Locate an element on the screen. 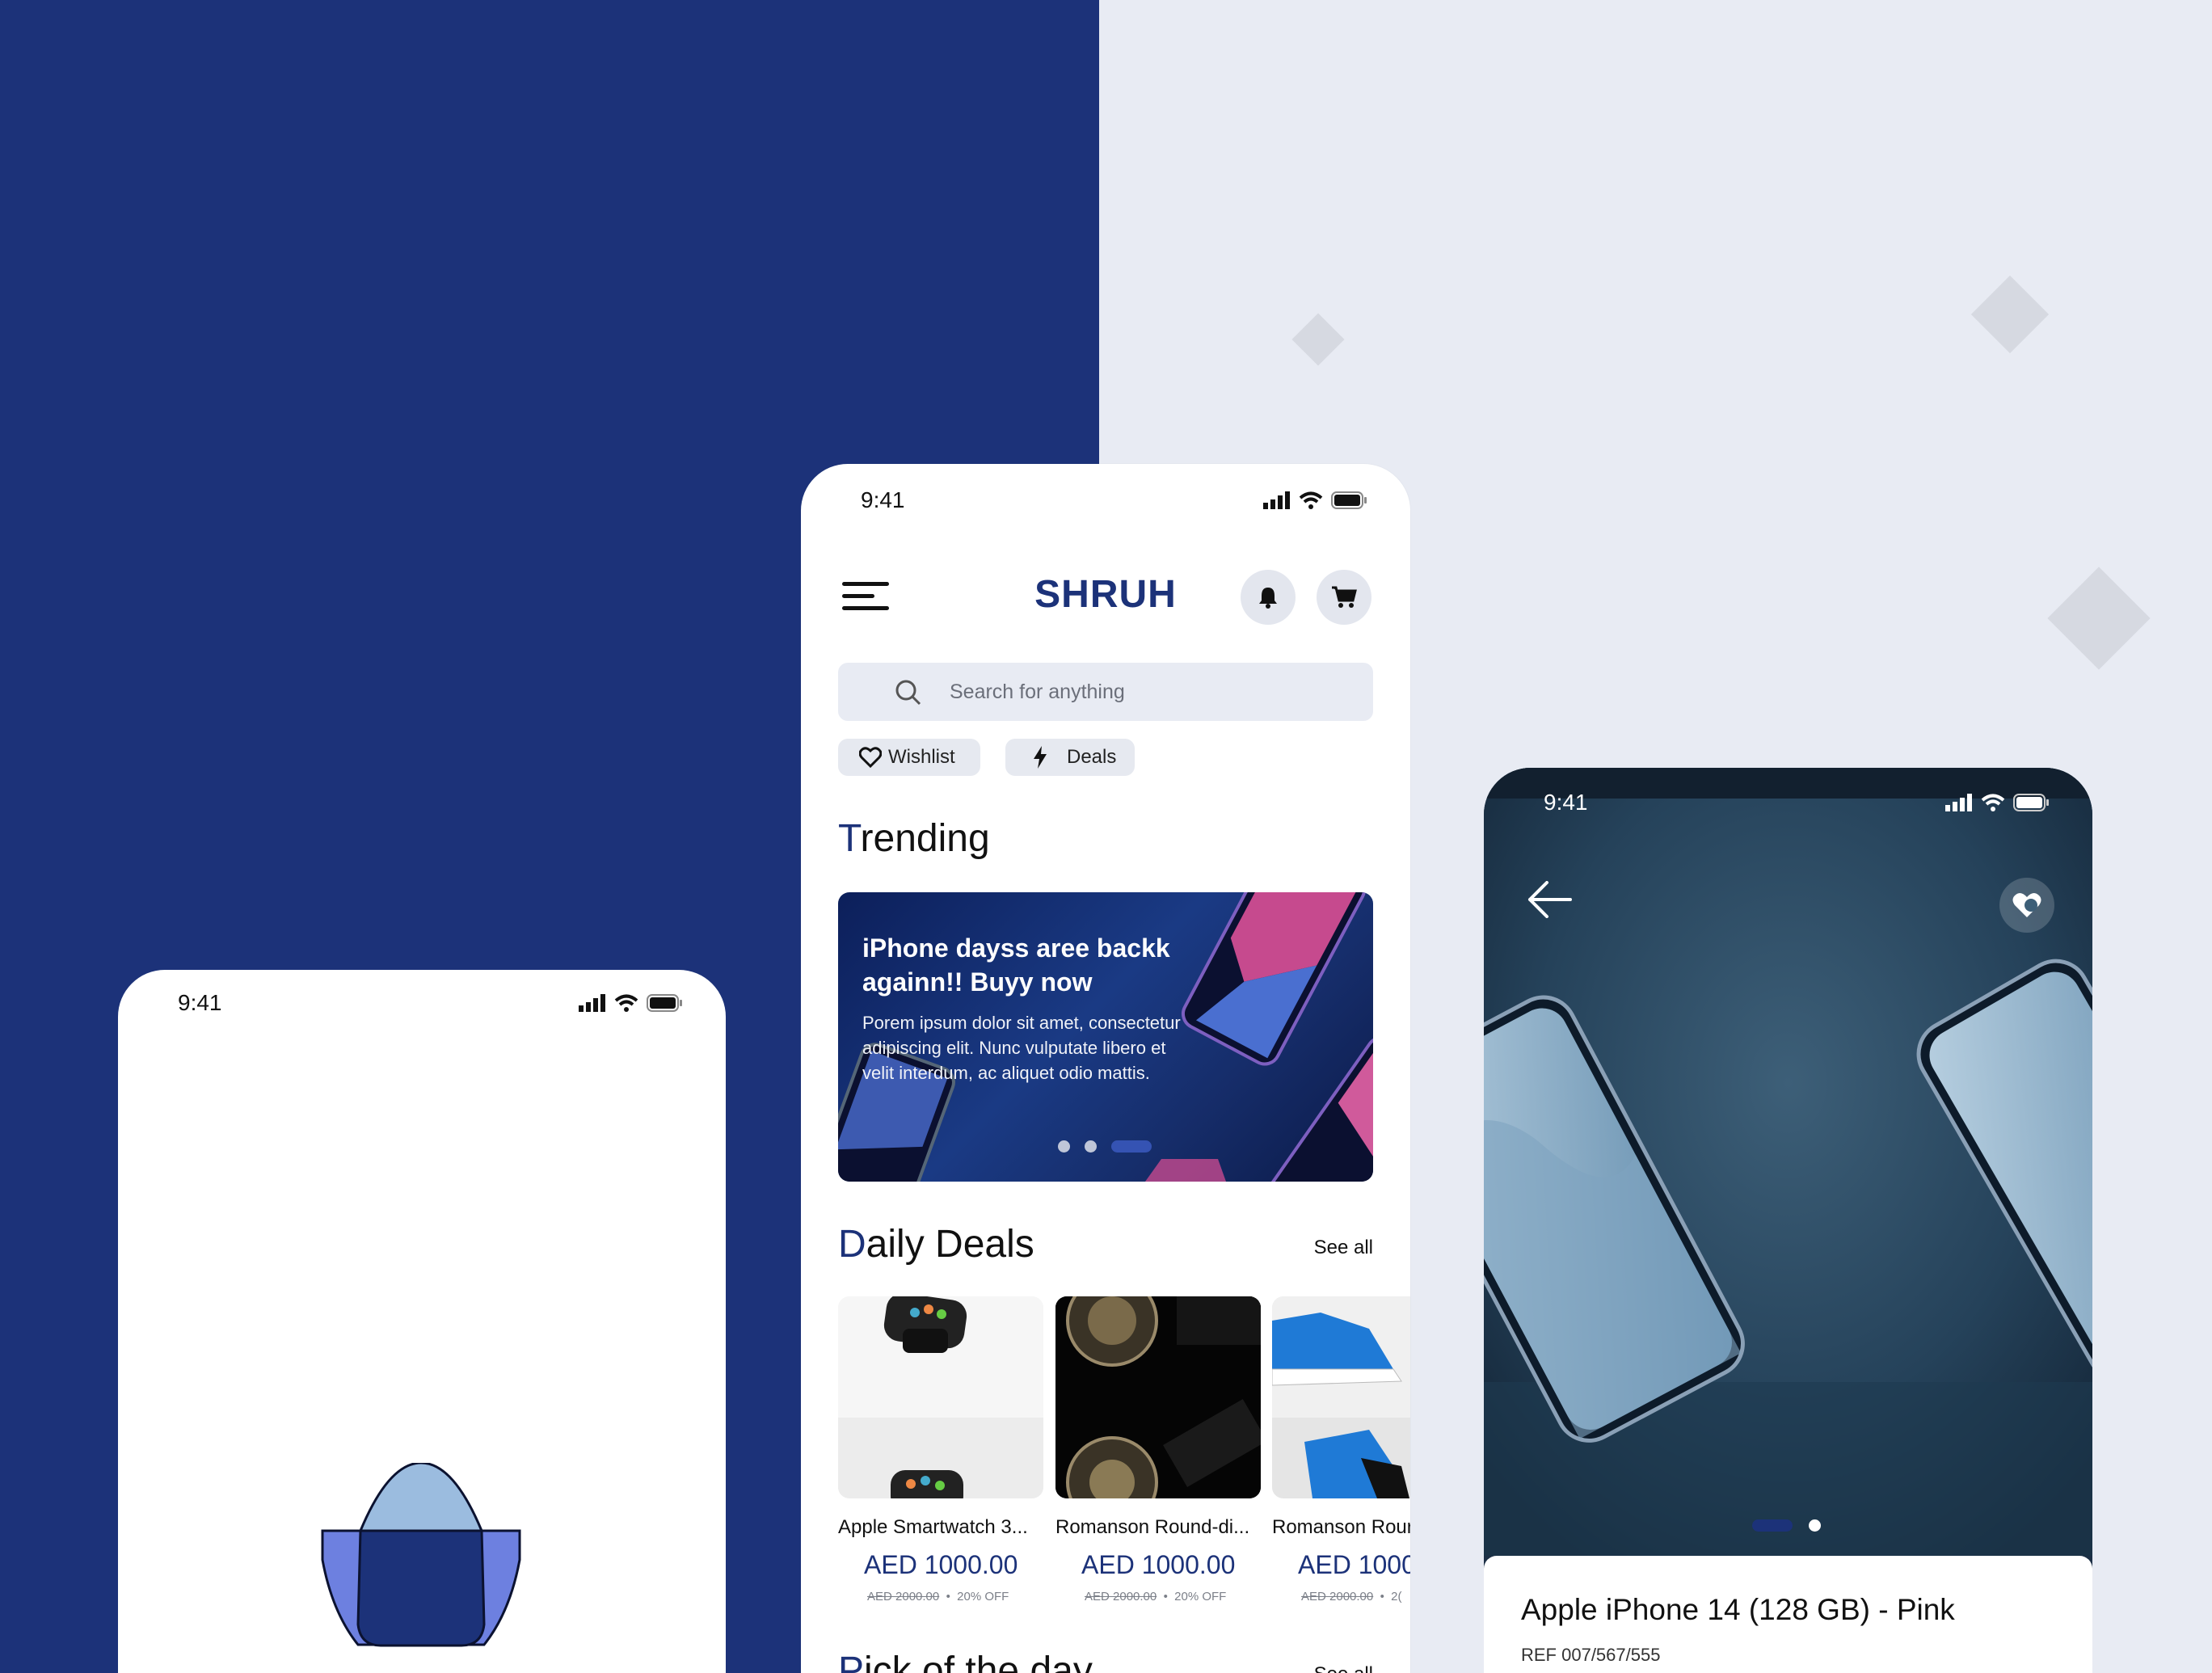 The image size is (2212, 1673). smartwatch-image is located at coordinates (940, 1397).